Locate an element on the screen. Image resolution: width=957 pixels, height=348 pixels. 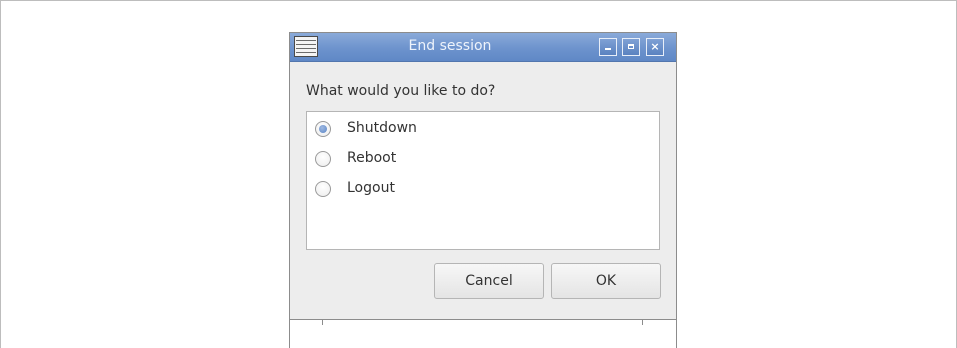
reboot-radio is located at coordinates (323, 159).